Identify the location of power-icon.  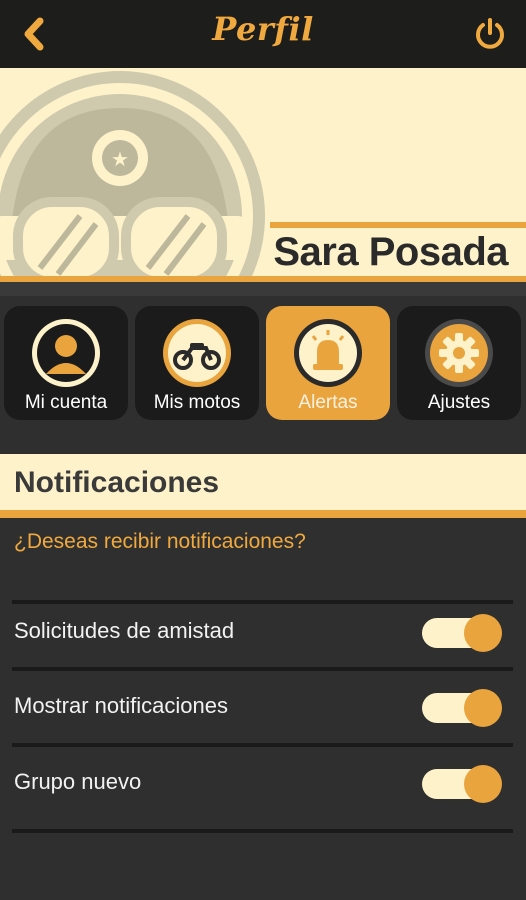
(490, 33).